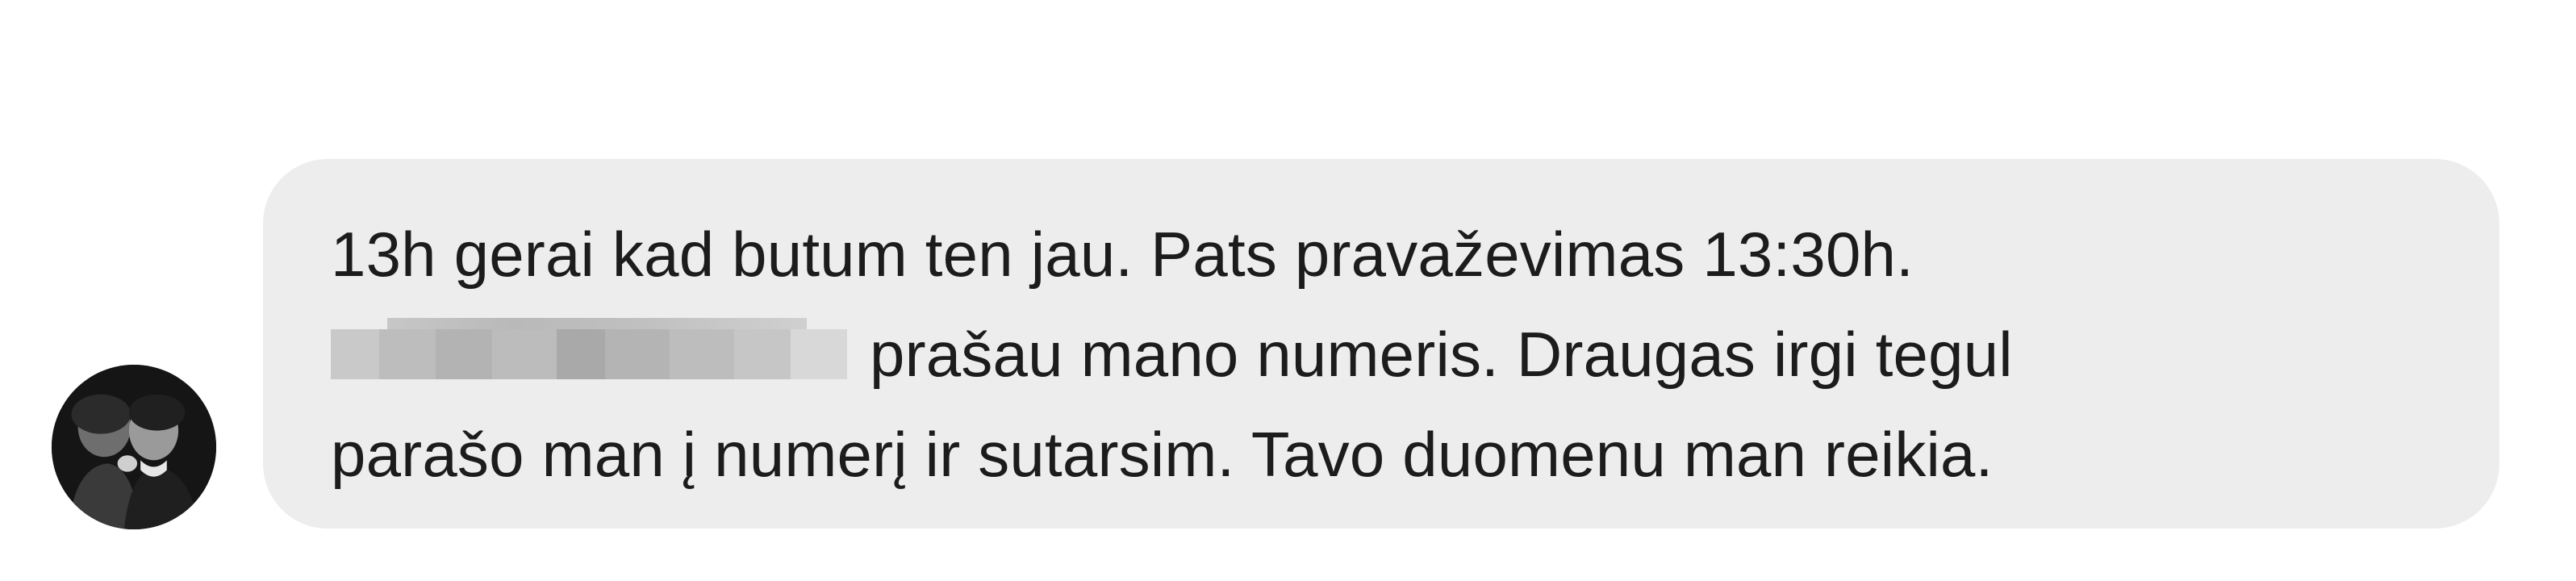  Describe the element at coordinates (1442, 354) in the screenshot. I see `message-line-2-text: prašau mano numeris. Draugas irgi tegul` at that location.